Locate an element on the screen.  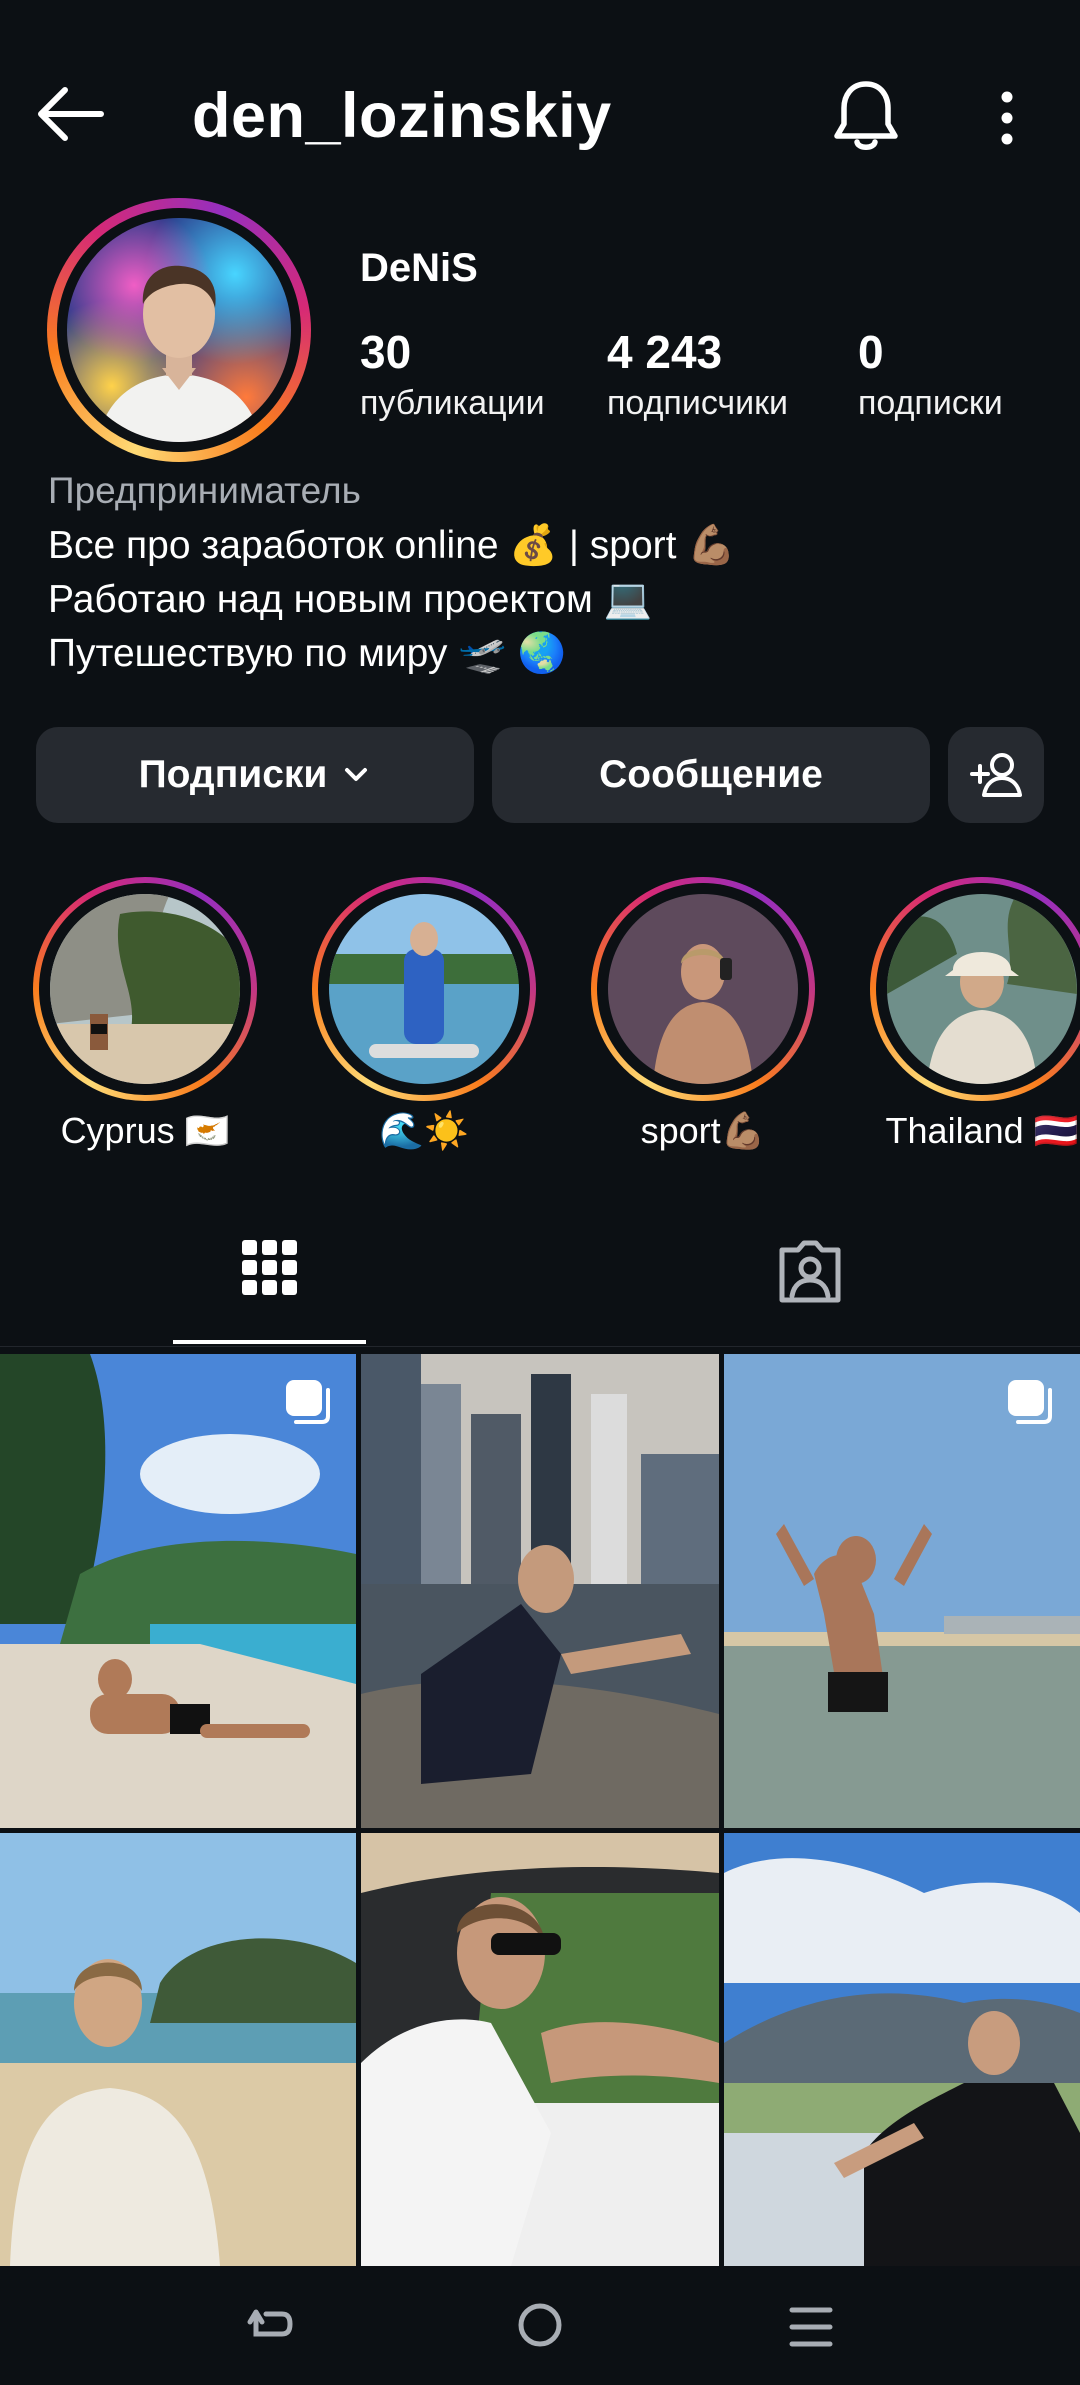
nav-recents-icon is located at coordinates (811, 2327).